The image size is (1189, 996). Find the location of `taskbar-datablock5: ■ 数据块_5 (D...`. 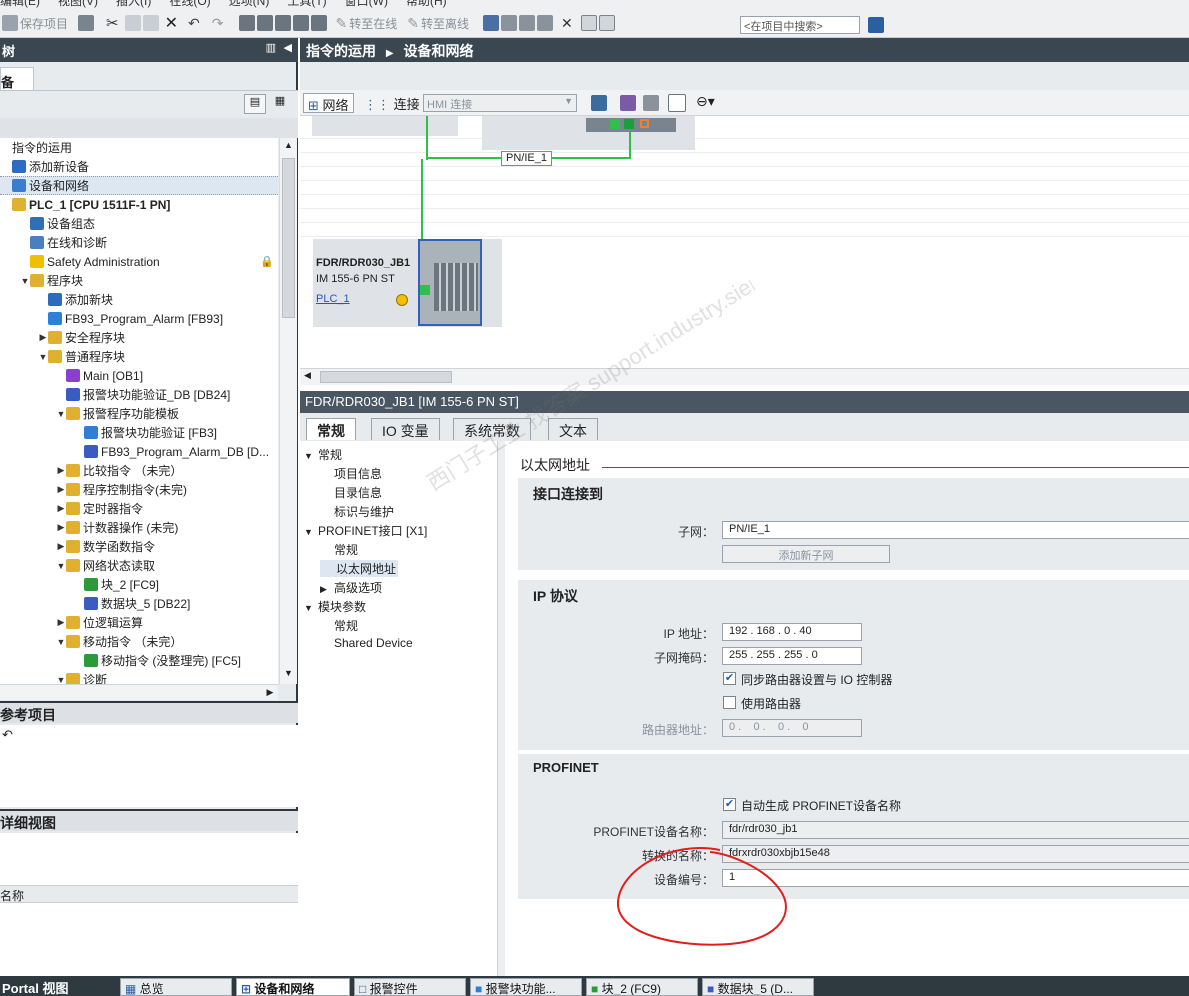

taskbar-datablock5: ■ 数据块_5 (D... is located at coordinates (758, 987).